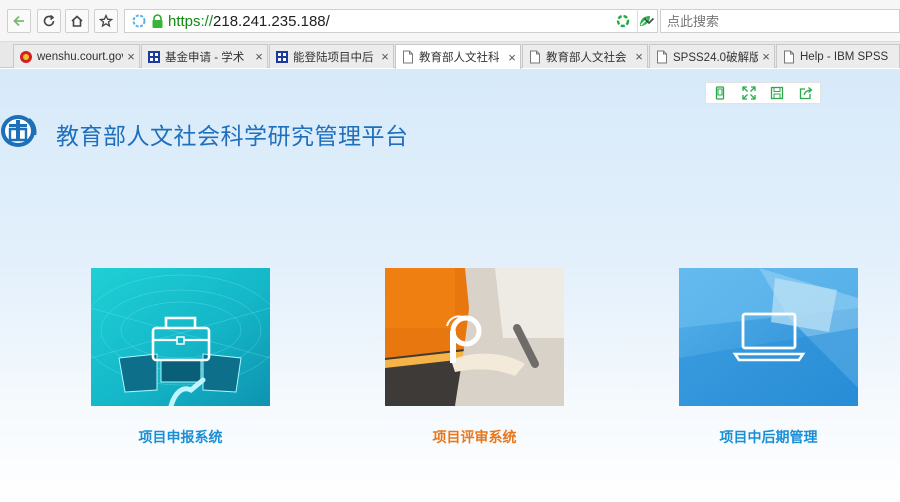  What do you see at coordinates (749, 93) in the screenshot?
I see `fullscreen-icon` at bounding box center [749, 93].